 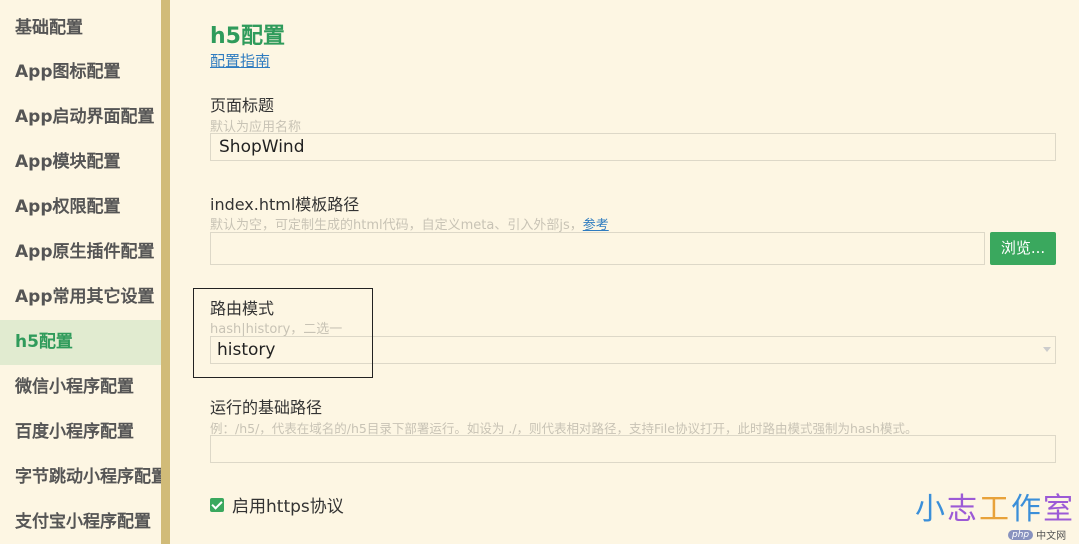 What do you see at coordinates (962, 509) in the screenshot?
I see `watermark-char: 志` at bounding box center [962, 509].